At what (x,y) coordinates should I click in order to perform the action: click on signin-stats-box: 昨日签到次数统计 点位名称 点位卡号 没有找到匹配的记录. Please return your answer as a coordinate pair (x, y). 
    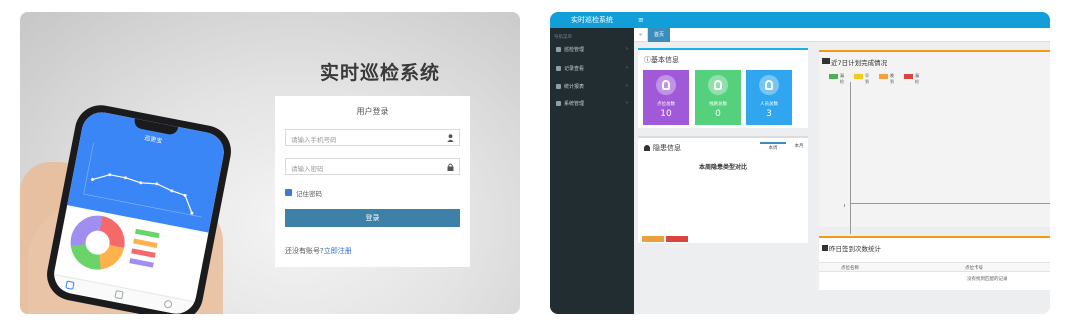
    Looking at the image, I should click on (934, 263).